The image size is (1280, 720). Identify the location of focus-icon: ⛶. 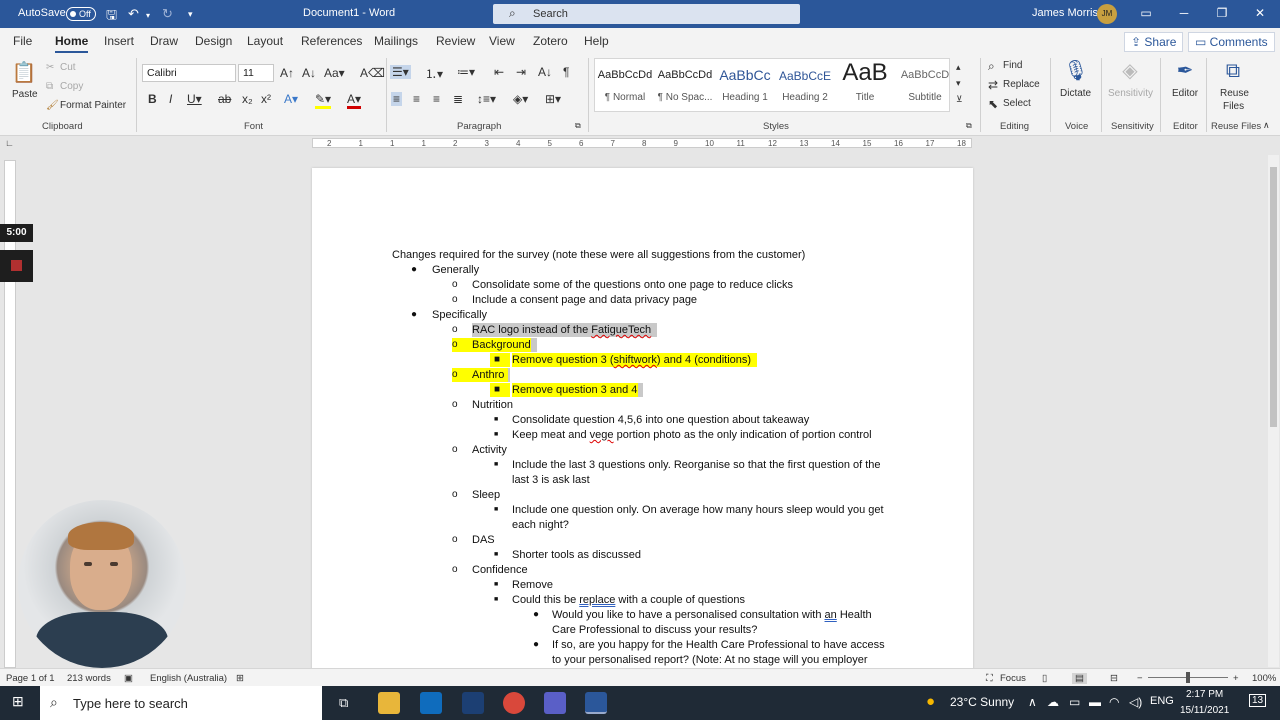
(989, 678).